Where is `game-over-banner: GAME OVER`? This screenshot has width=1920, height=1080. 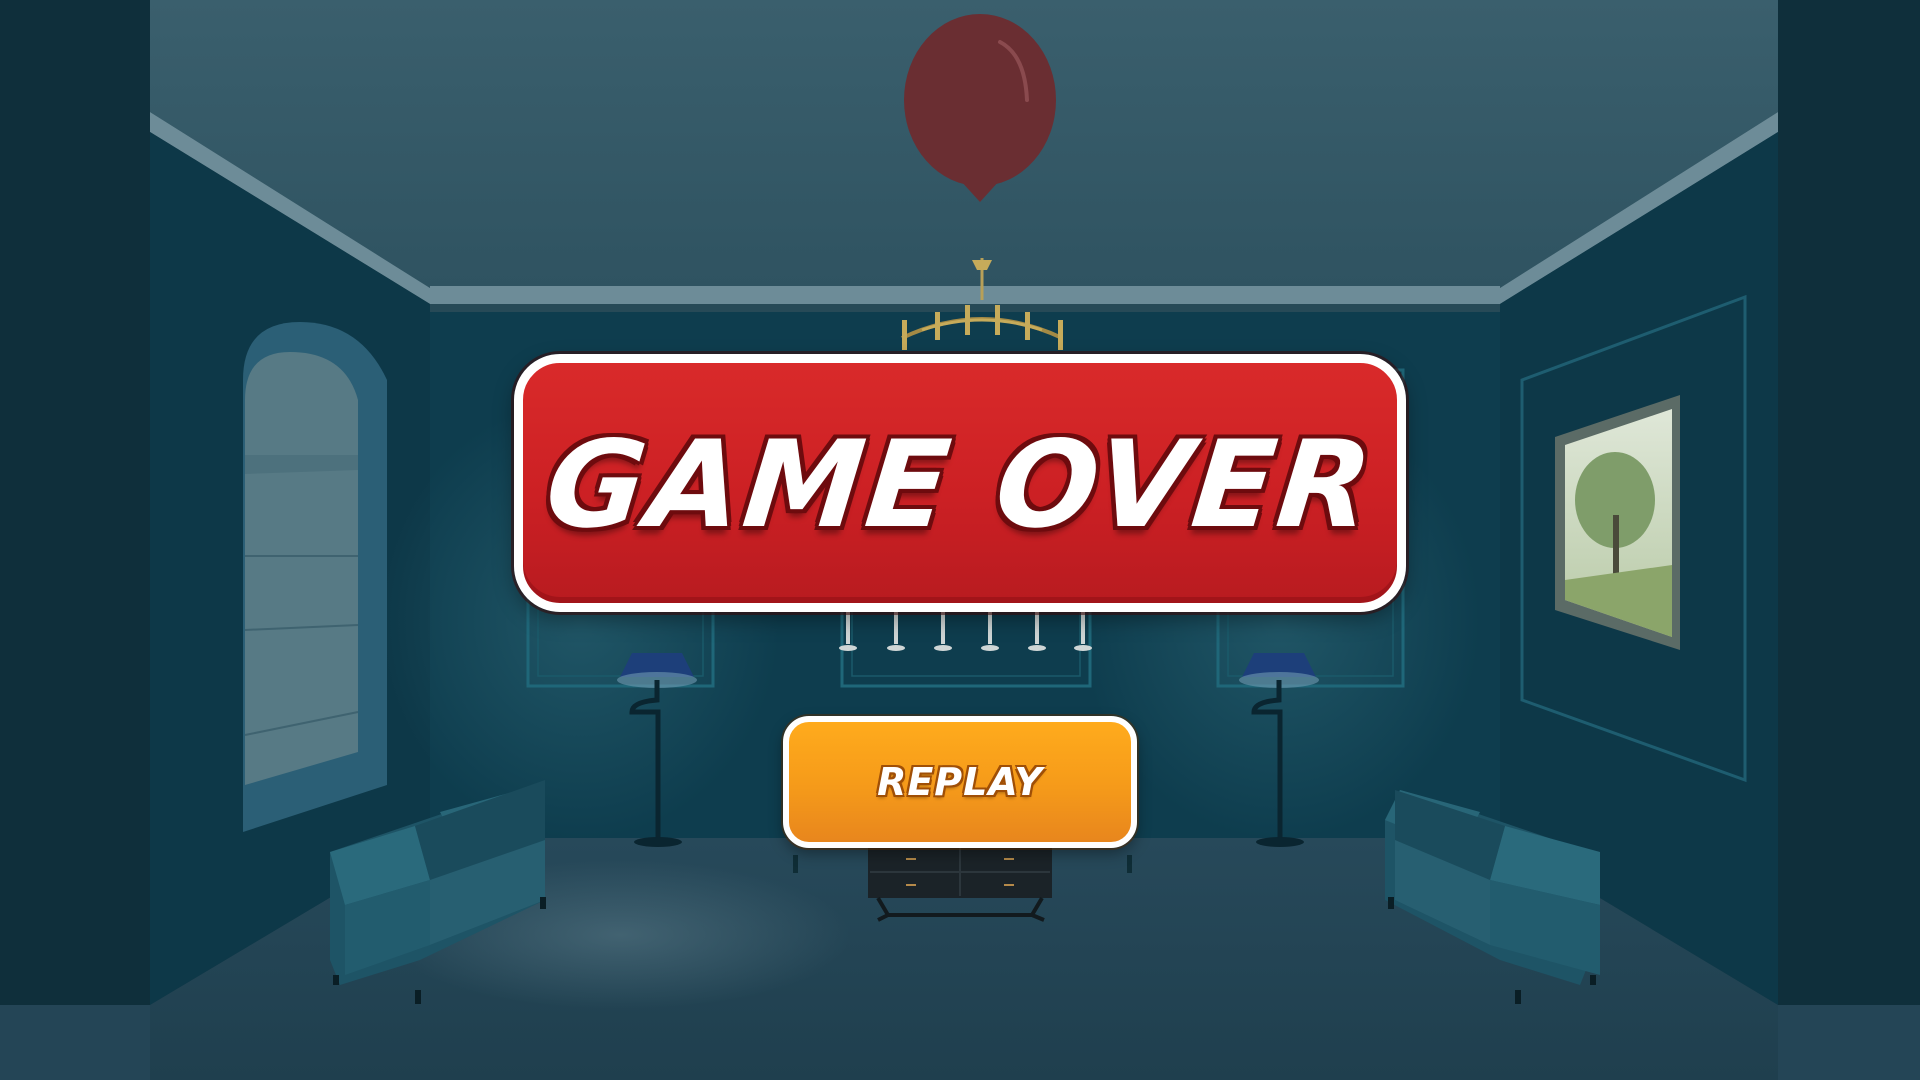
game-over-banner: GAME OVER is located at coordinates (960, 483).